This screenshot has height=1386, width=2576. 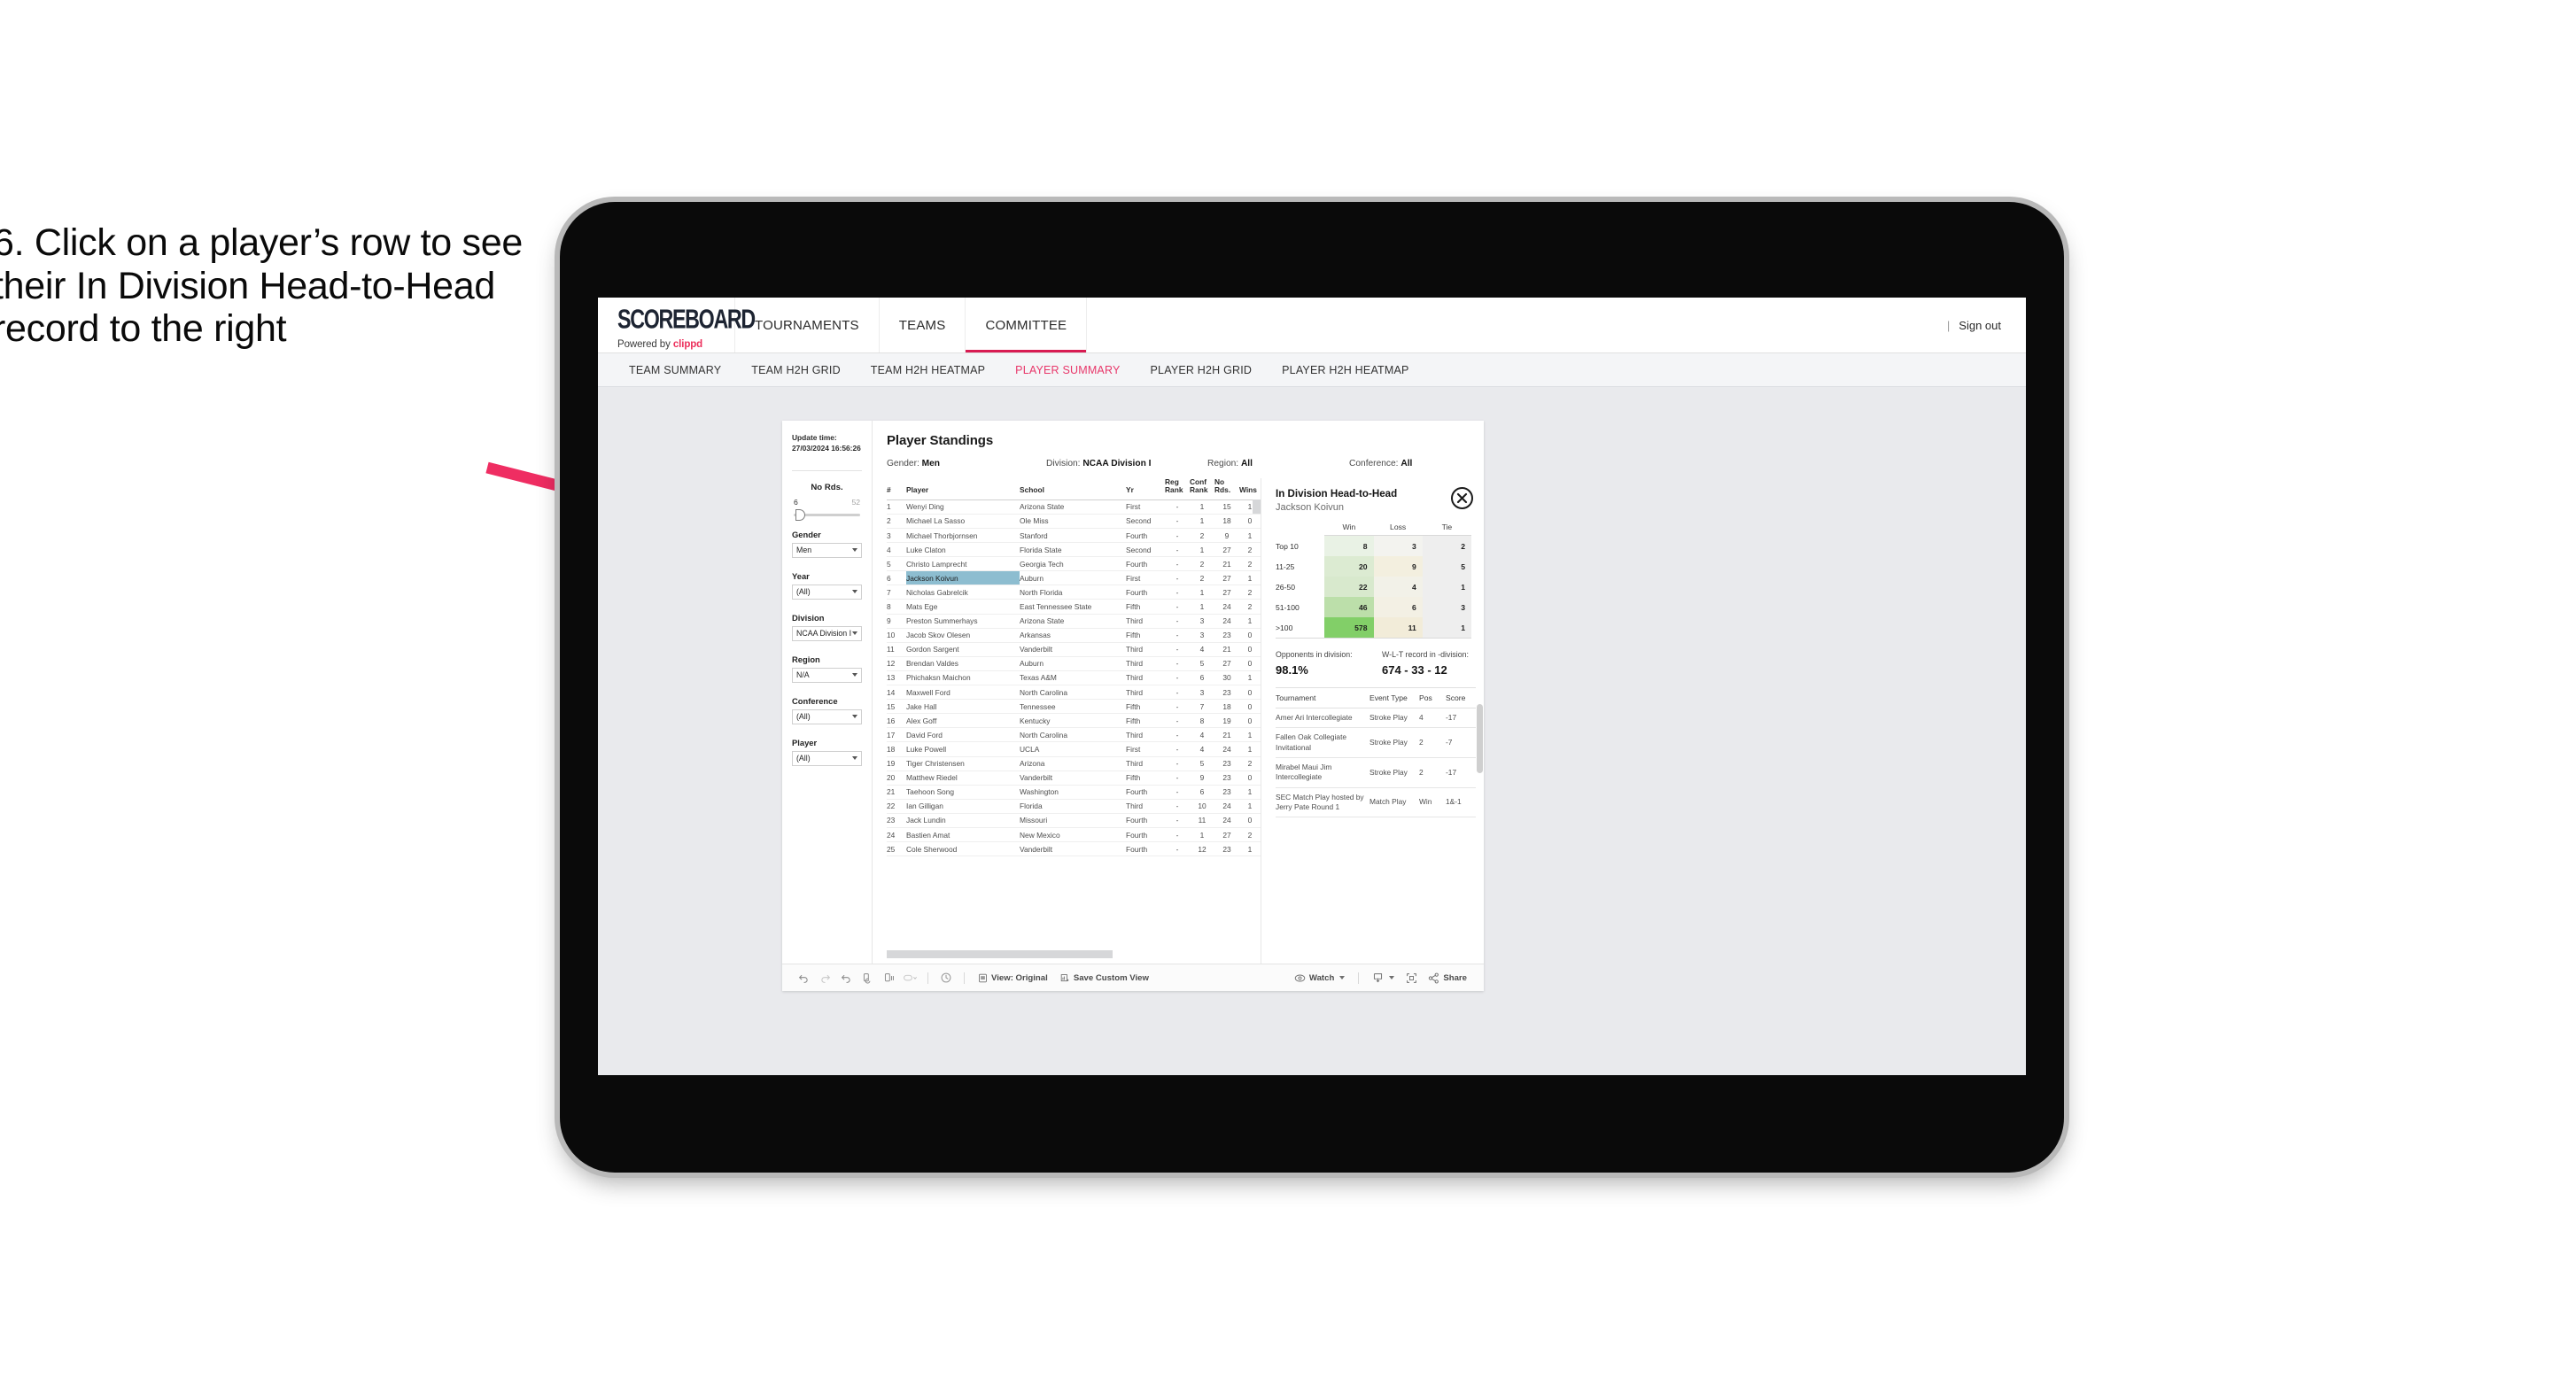 I want to click on col-pos: Pos, so click(x=1432, y=697).